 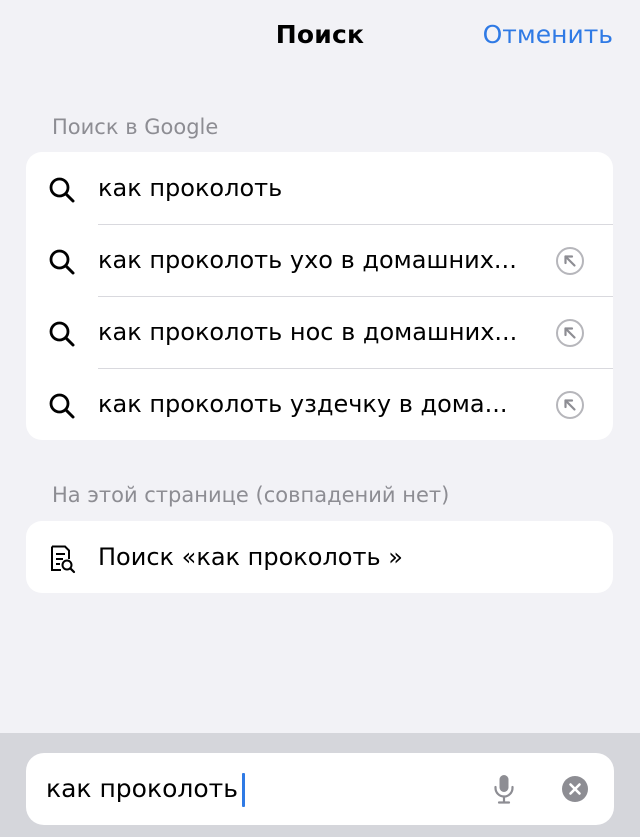 I want to click on cancel-button: Отменить, so click(x=548, y=34).